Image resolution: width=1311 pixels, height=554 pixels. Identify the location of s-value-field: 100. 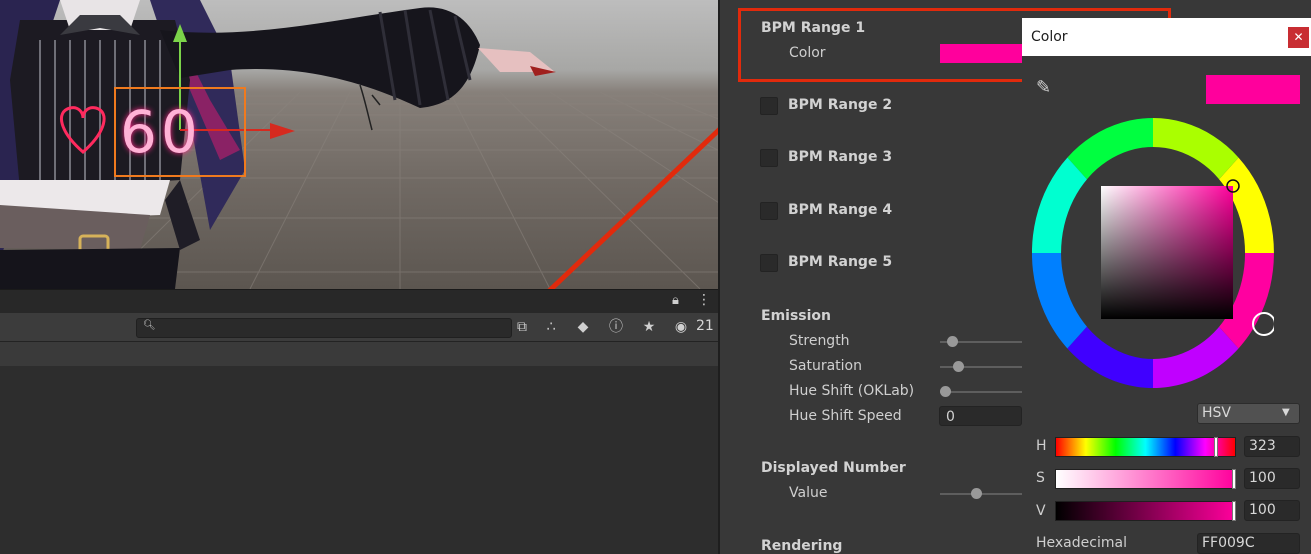
(1272, 478).